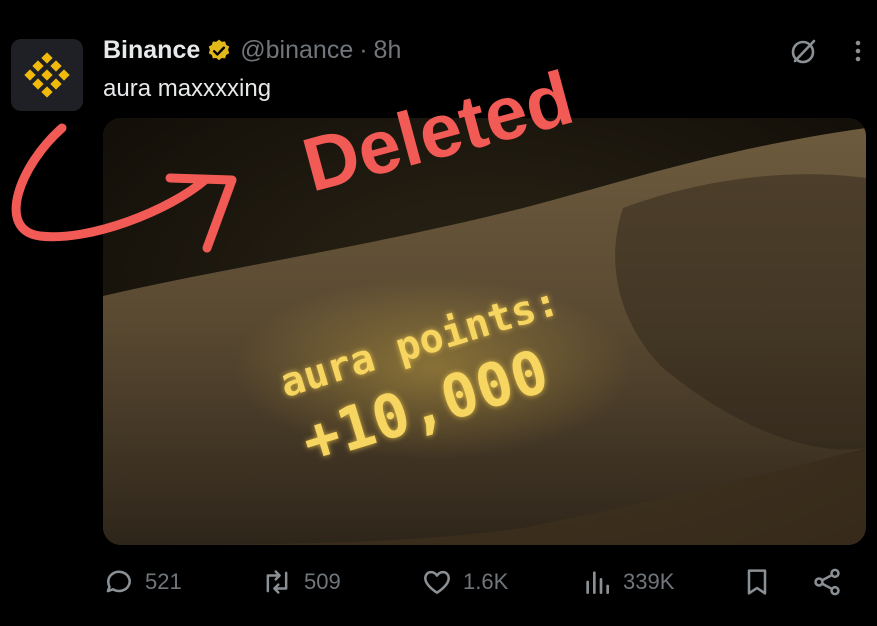 This screenshot has height=626, width=877. Describe the element at coordinates (163, 581) in the screenshot. I see `reply-count: 521` at that location.